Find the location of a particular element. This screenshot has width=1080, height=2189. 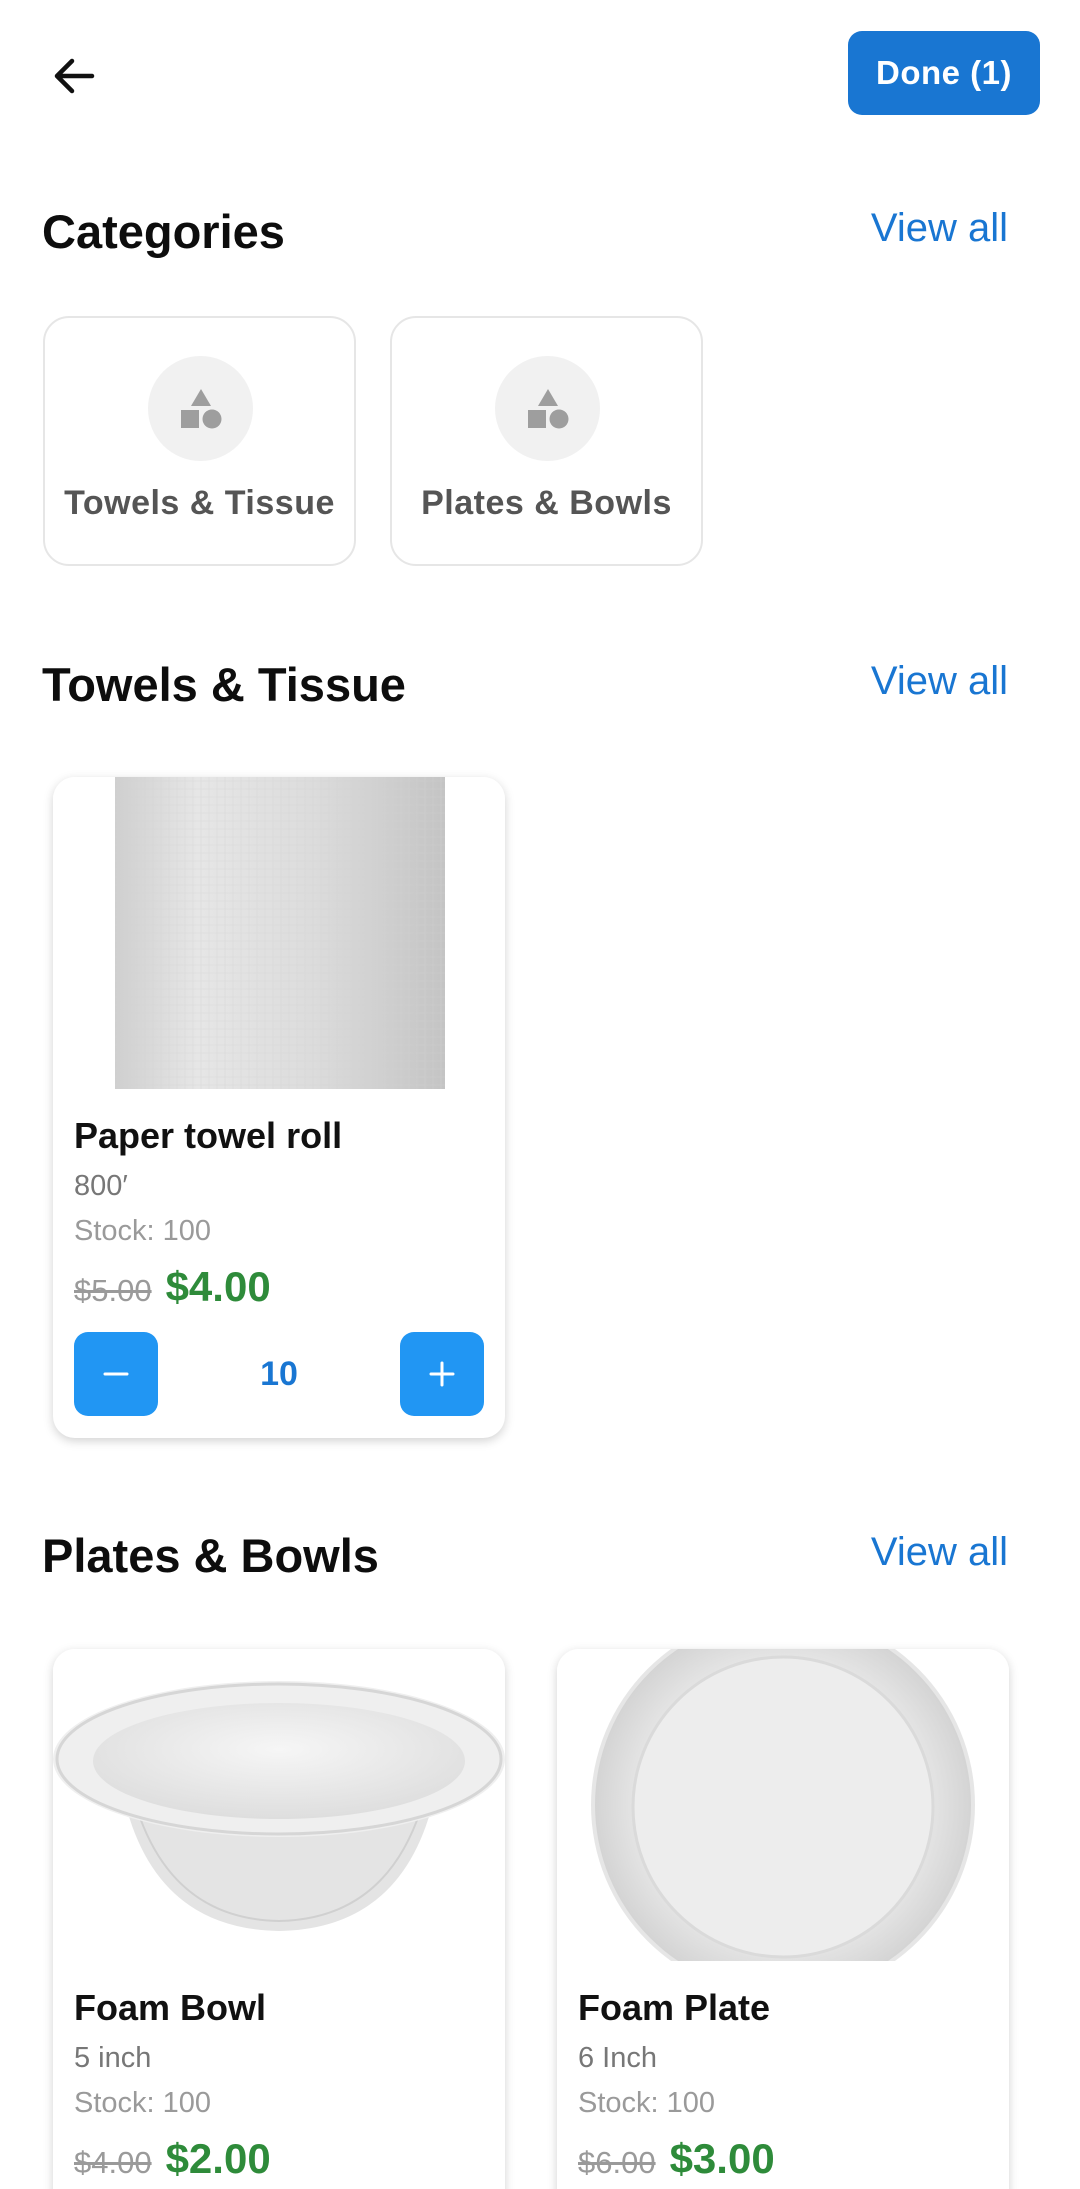

paper-towel-roll-image is located at coordinates (279, 933).